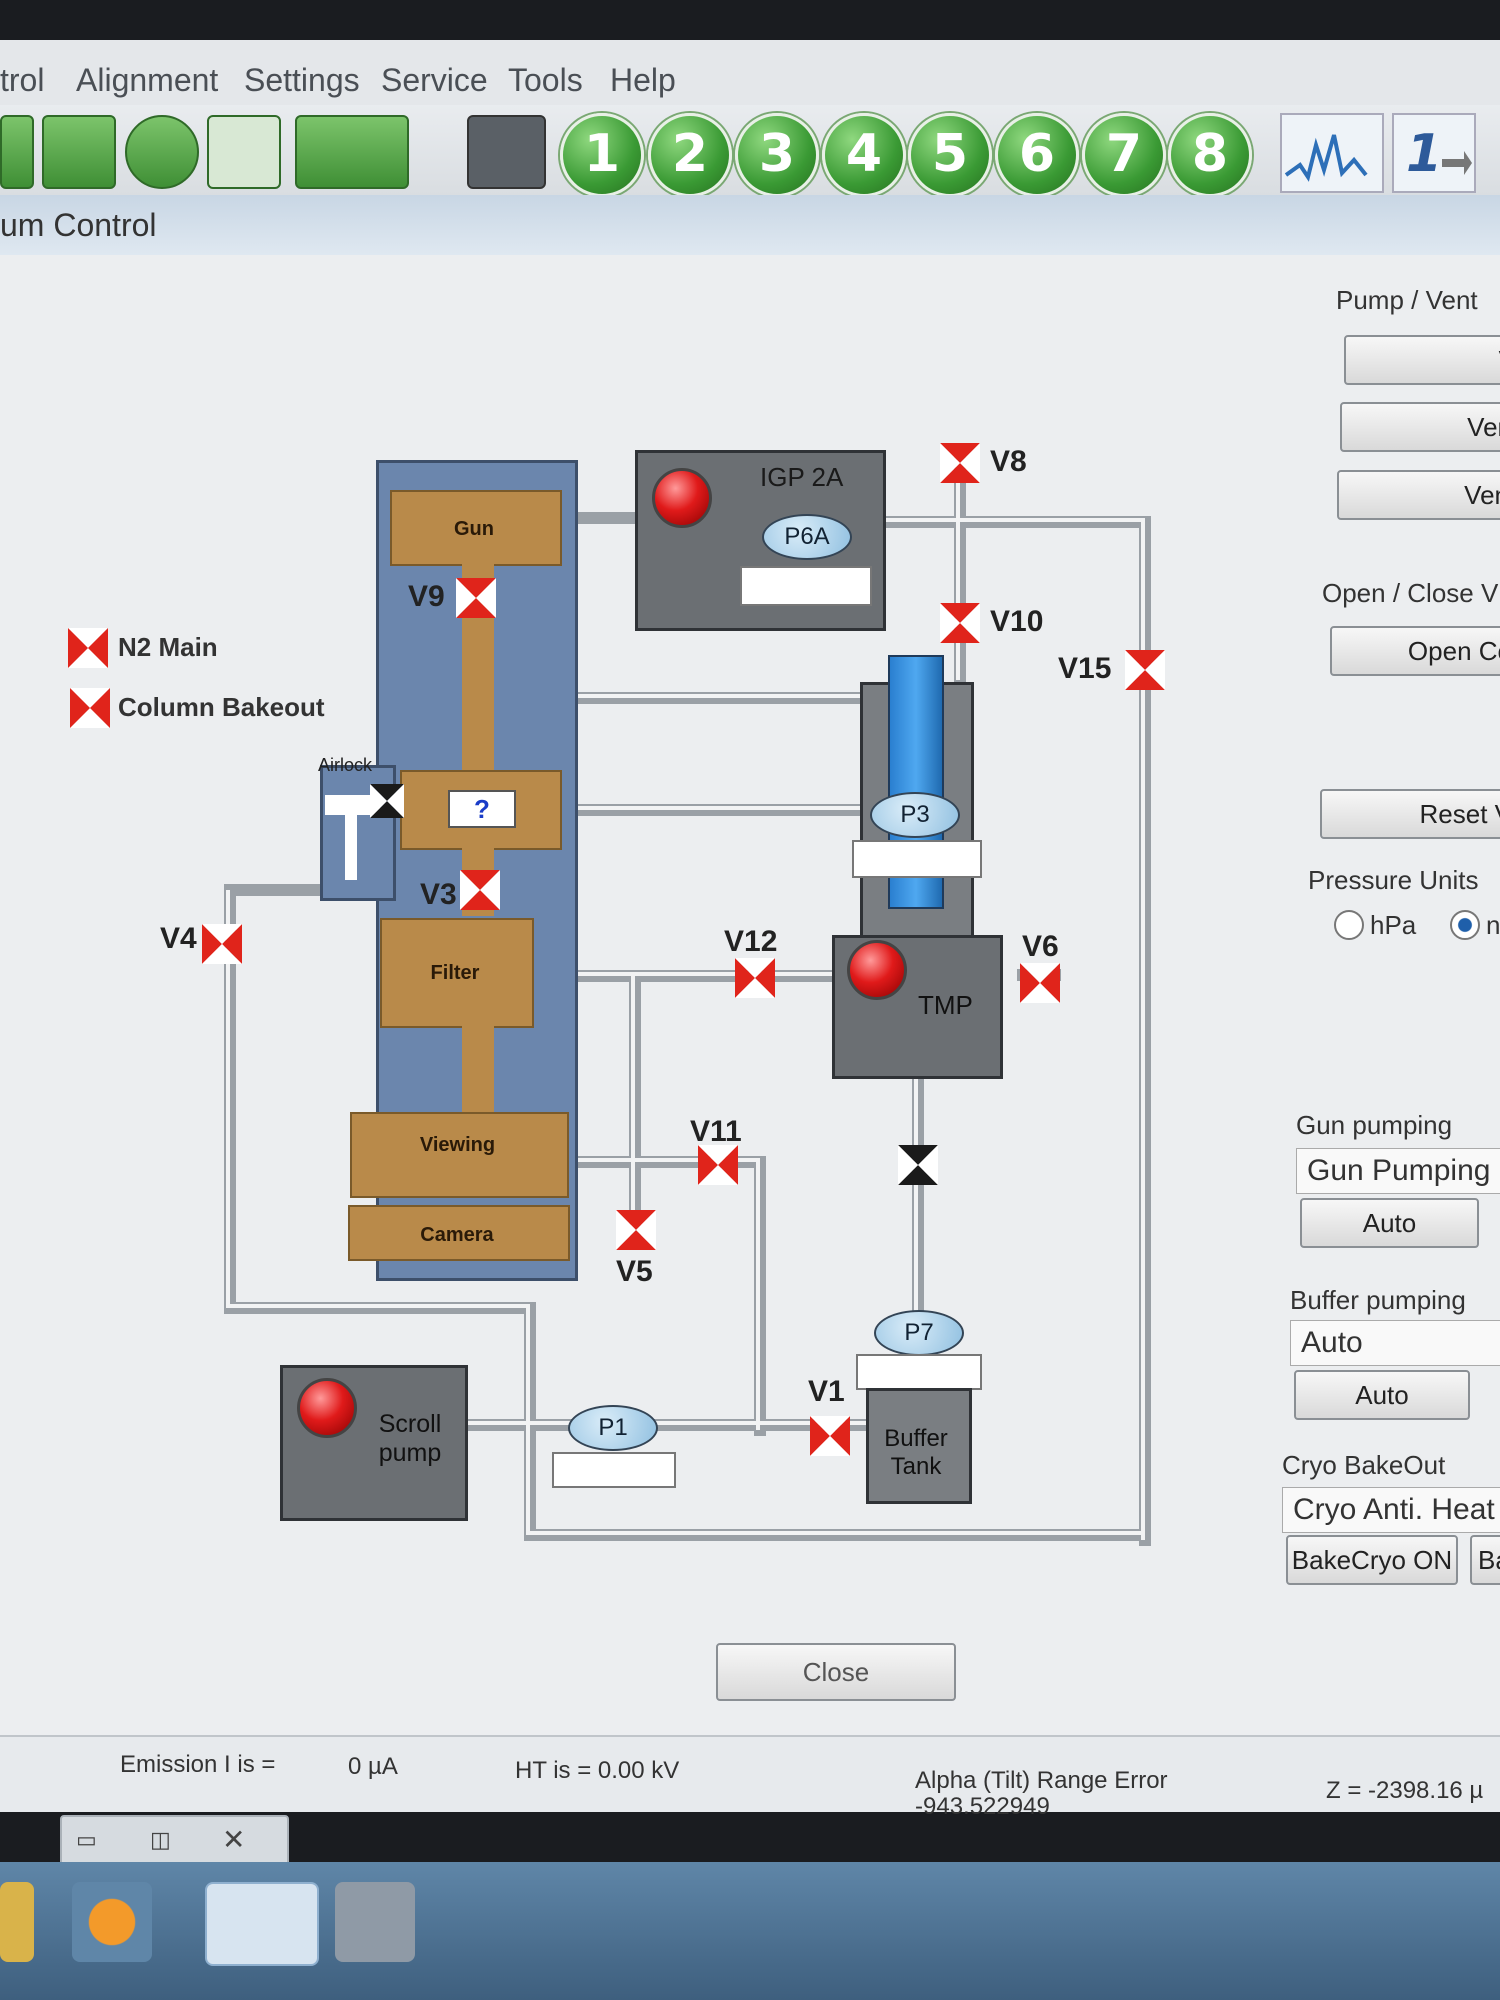  Describe the element at coordinates (480, 890) in the screenshot. I see `valve-v3-icon` at that location.